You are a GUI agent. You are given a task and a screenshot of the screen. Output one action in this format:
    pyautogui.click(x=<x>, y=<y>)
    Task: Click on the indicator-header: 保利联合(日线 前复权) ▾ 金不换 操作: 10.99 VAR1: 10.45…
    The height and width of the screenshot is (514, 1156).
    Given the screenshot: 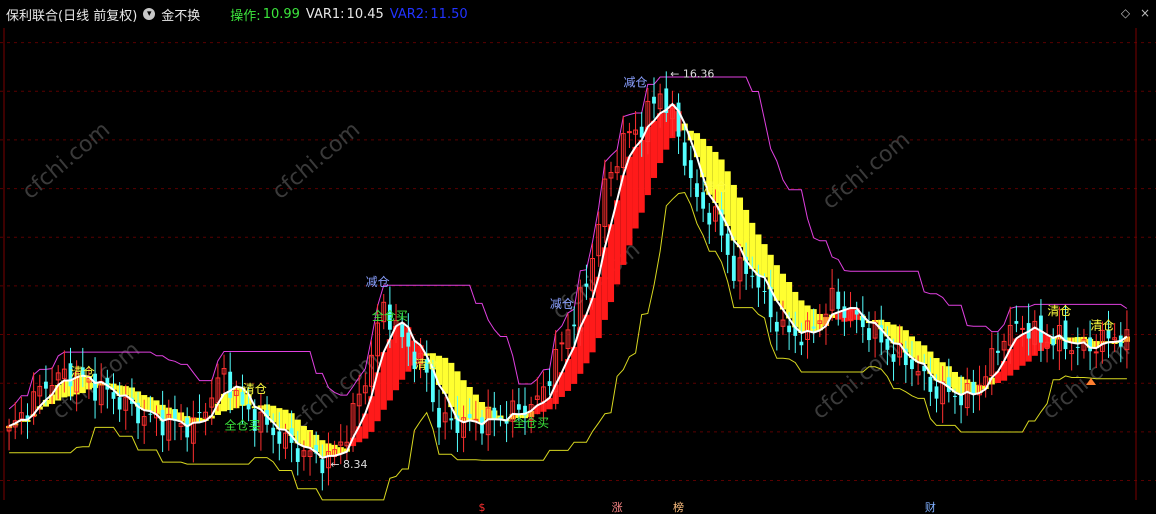 What is the action you would take?
    pyautogui.click(x=240, y=14)
    